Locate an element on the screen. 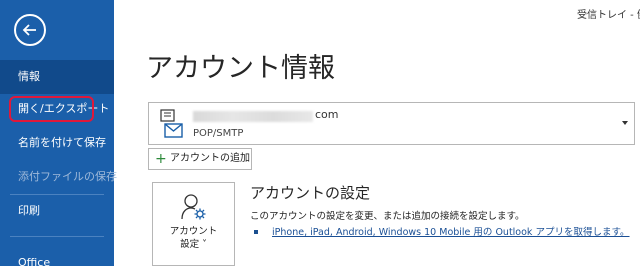 Image resolution: width=640 pixels, height=280 pixels. window-title: 受信トレイ - 健 is located at coordinates (608, 15).